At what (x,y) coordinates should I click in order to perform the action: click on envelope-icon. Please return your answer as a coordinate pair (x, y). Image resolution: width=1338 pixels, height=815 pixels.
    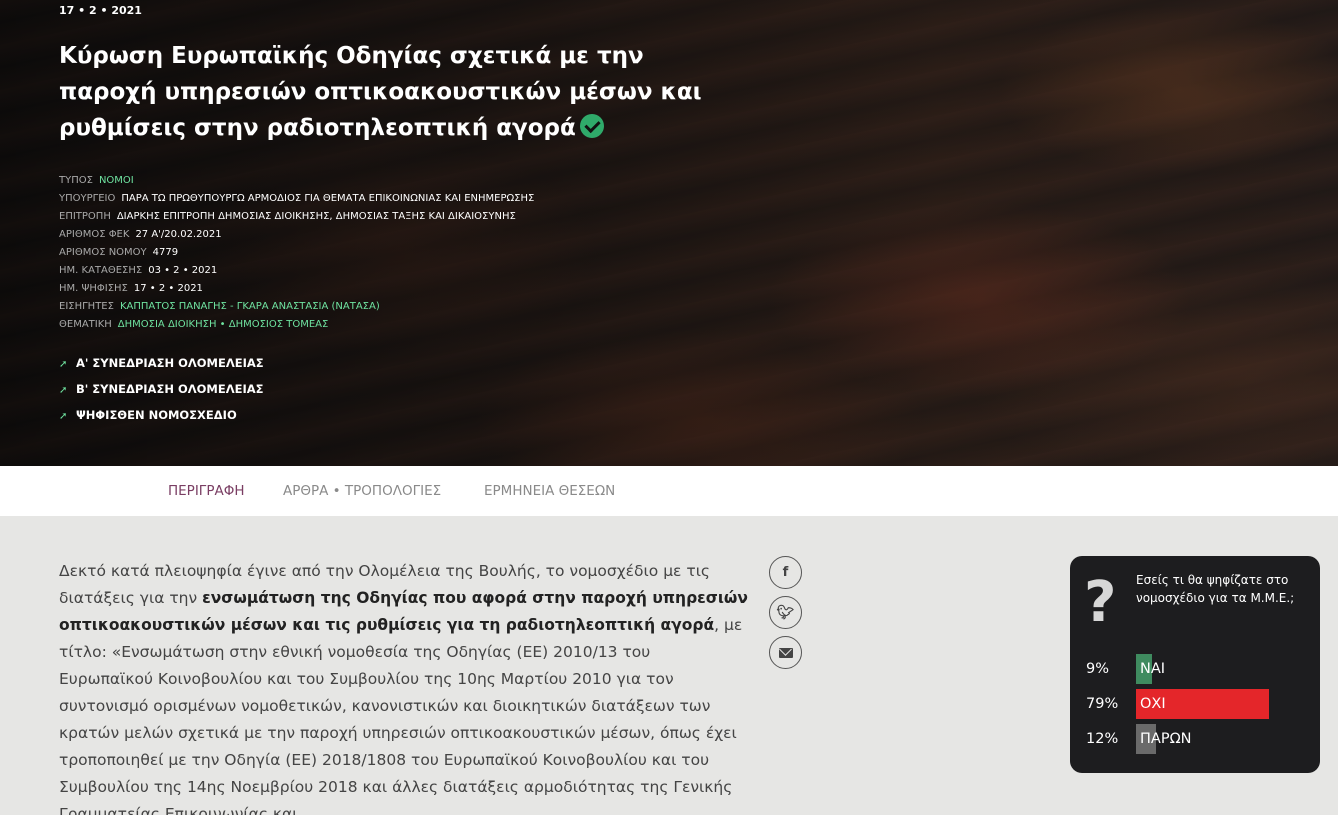
    Looking at the image, I should click on (785, 652).